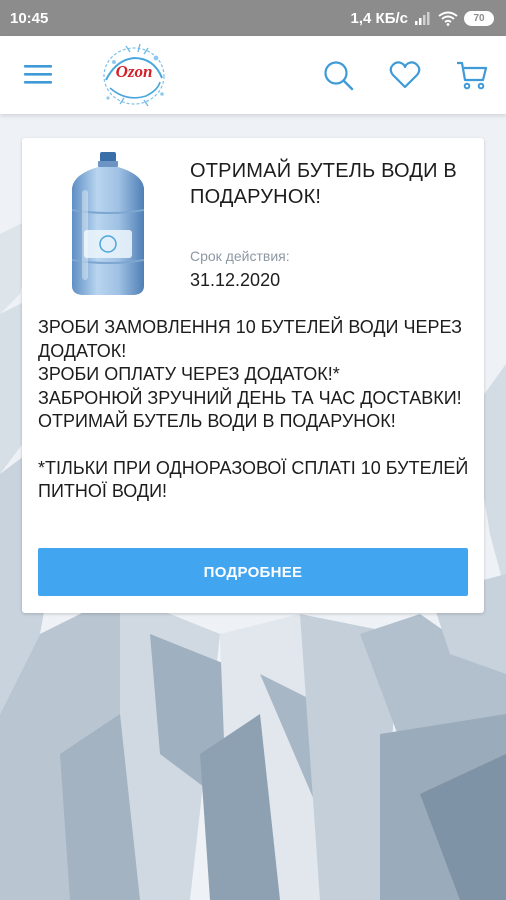 The image size is (506, 900). What do you see at coordinates (108, 223) in the screenshot?
I see `water-bottle-image` at bounding box center [108, 223].